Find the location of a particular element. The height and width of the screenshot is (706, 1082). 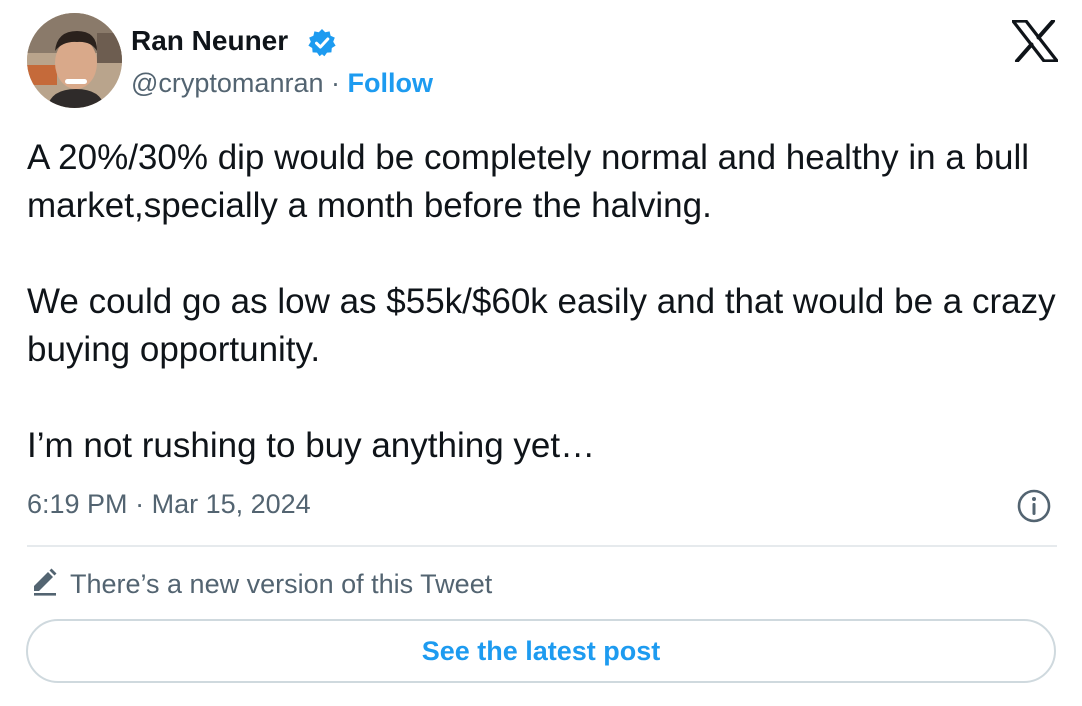

info-icon is located at coordinates (1034, 506).